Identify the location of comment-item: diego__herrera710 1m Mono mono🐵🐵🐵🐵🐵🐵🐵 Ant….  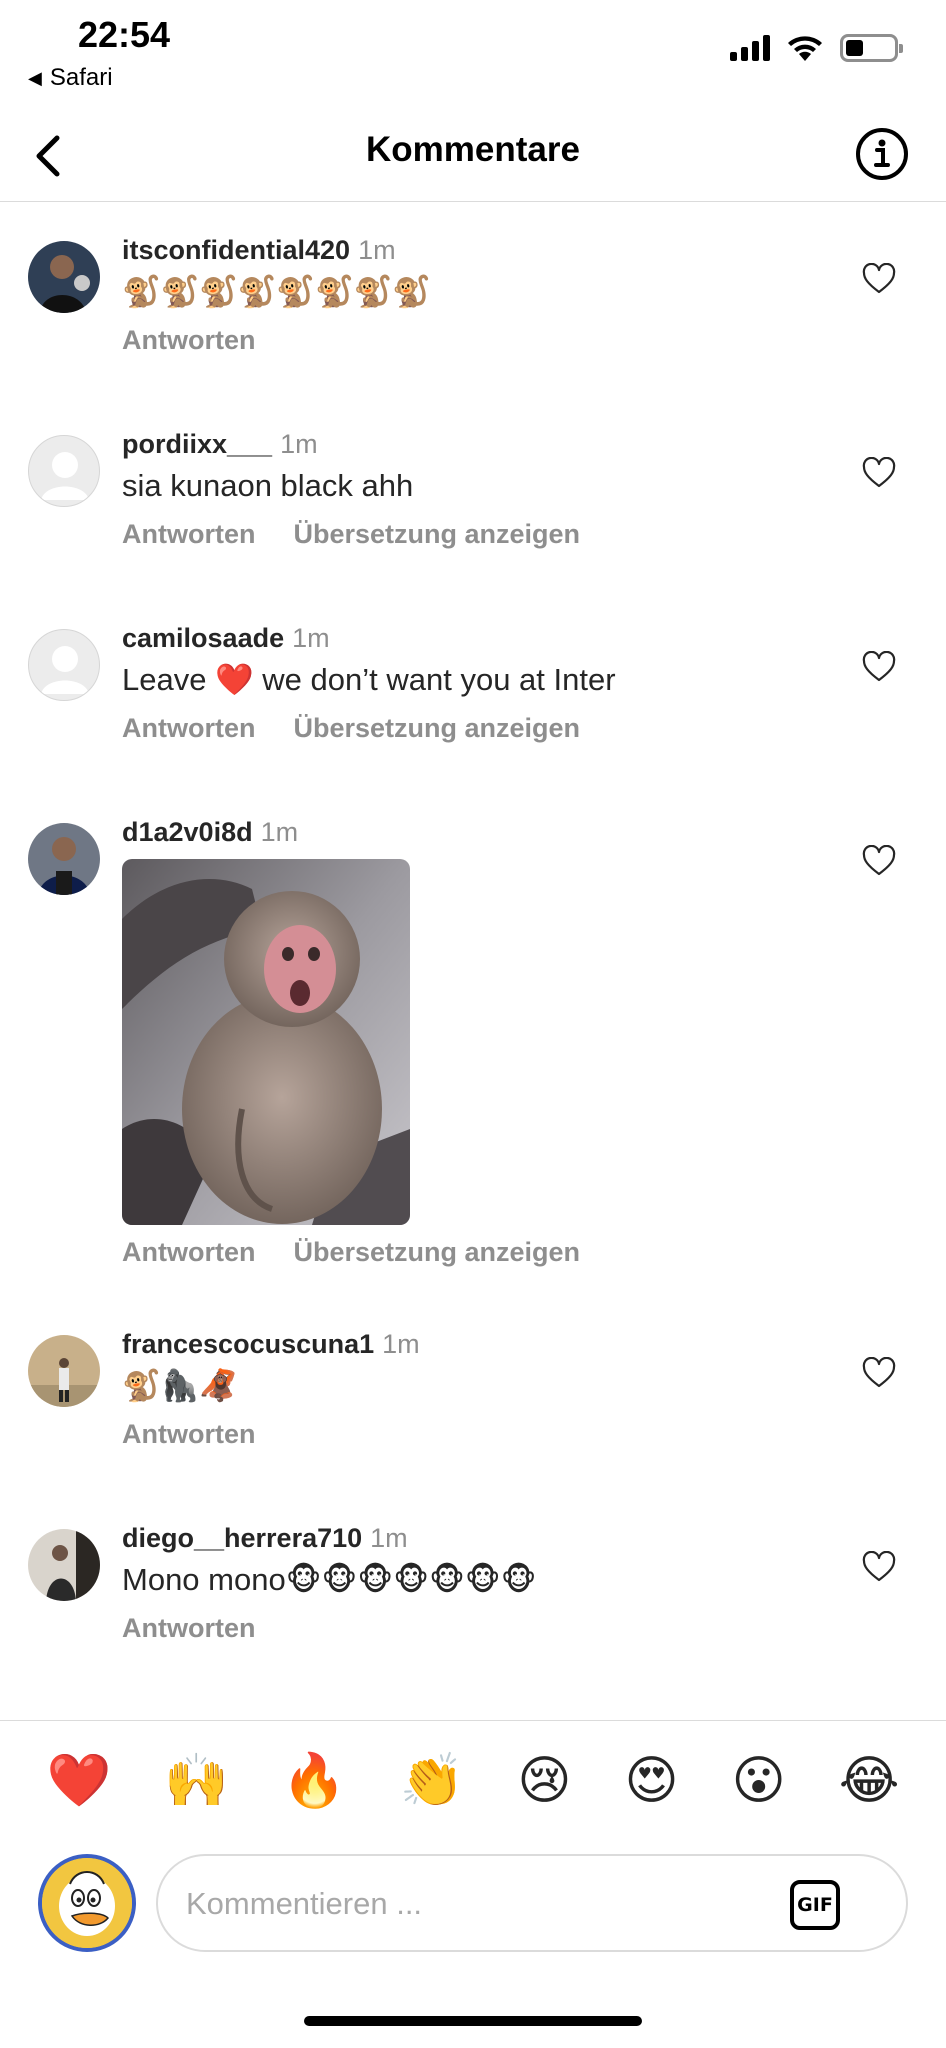
(473, 1582).